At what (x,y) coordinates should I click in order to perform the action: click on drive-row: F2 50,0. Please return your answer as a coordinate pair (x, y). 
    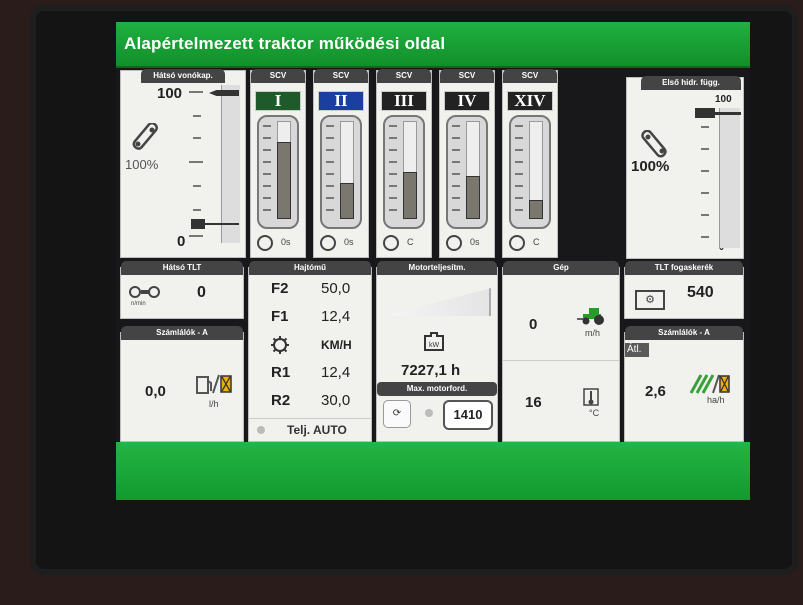
    Looking at the image, I should click on (319, 290).